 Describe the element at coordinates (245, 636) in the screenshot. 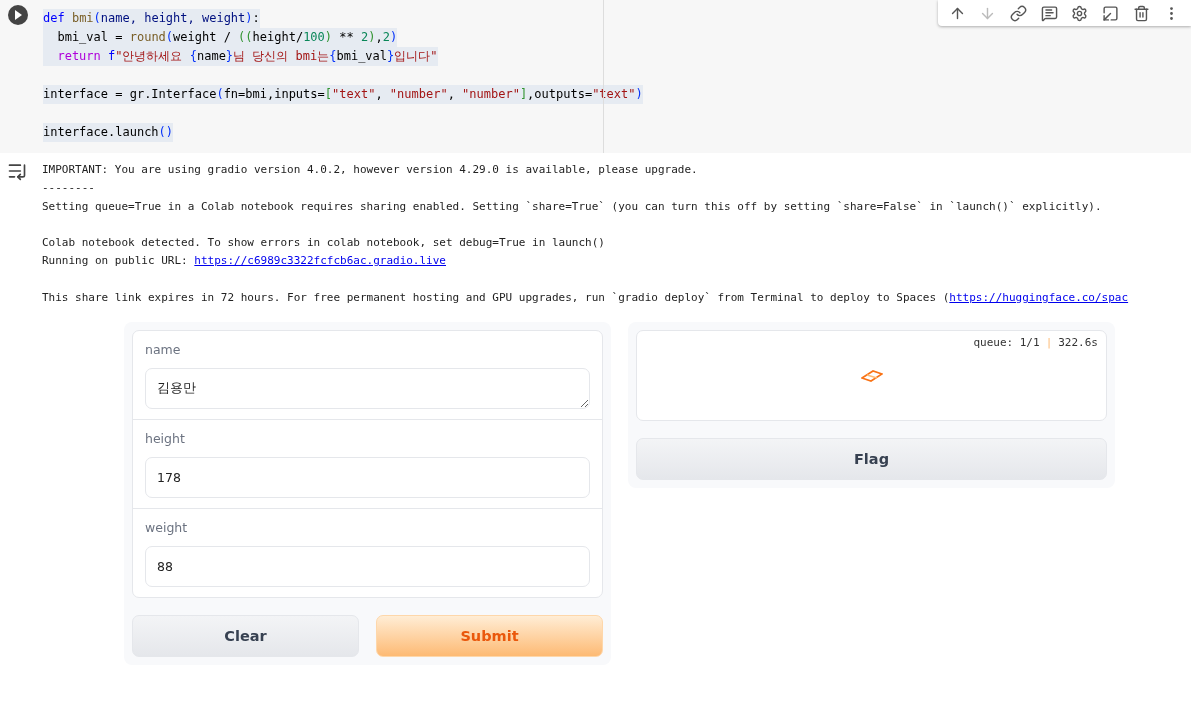

I see `clear-button: Clear` at that location.